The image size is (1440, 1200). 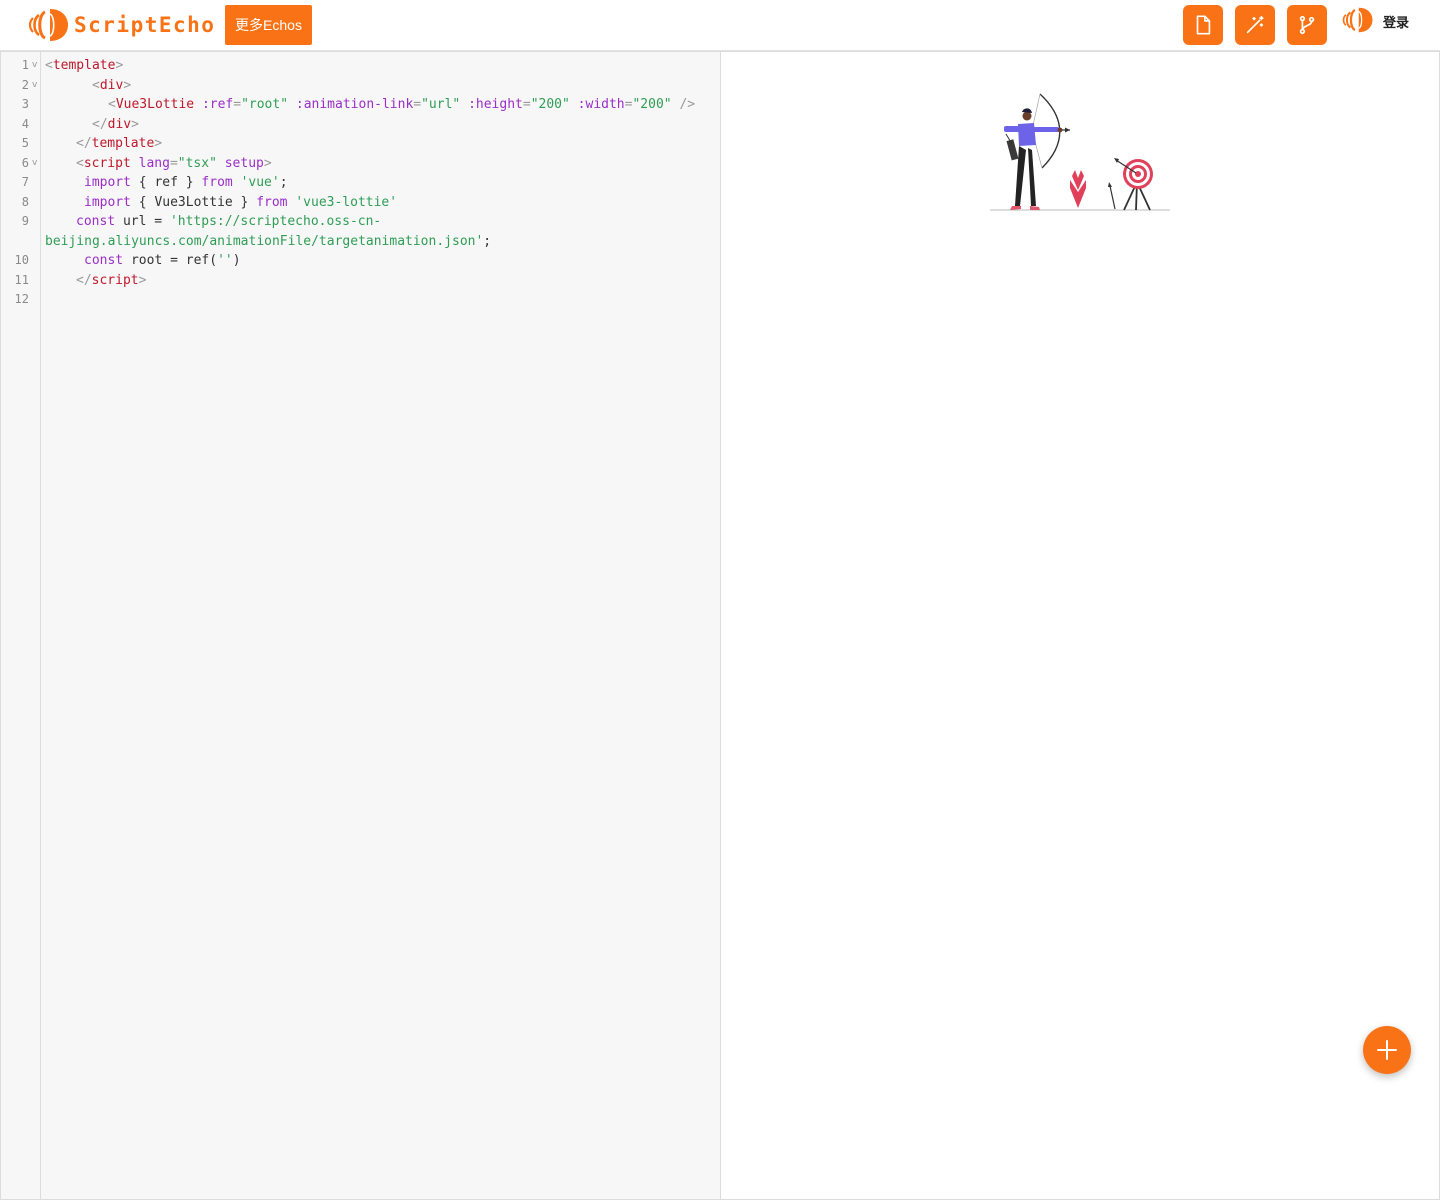 I want to click on line-number: 11, so click(x=21, y=279).